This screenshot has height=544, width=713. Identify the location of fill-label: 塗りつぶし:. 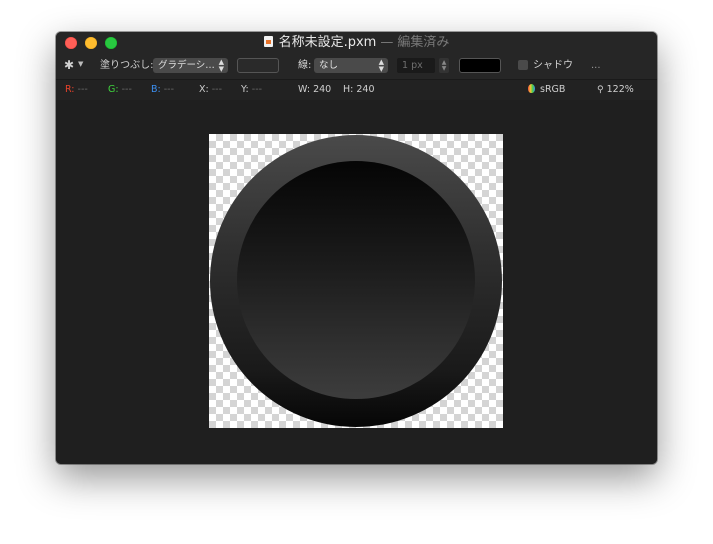
(127, 65).